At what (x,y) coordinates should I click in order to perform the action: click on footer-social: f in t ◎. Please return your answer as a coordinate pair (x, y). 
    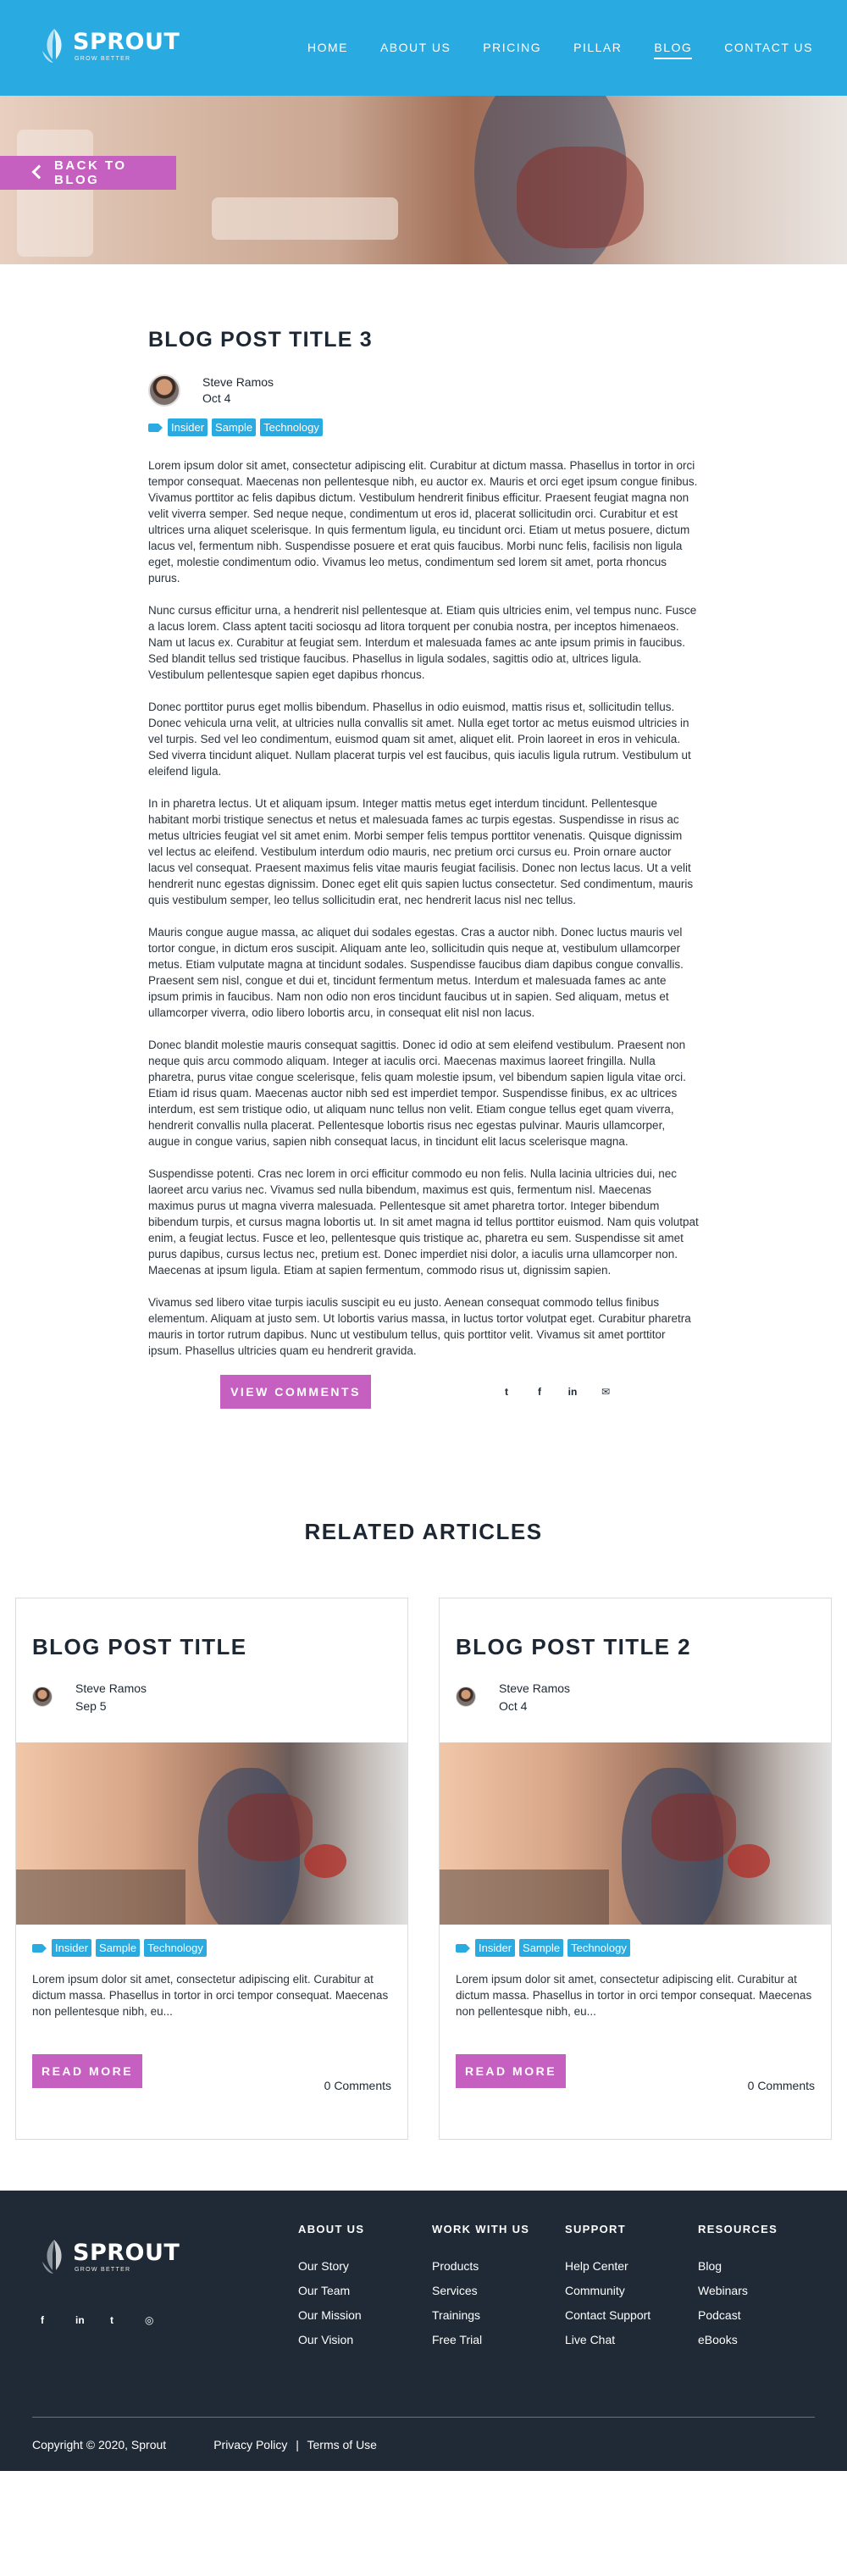
    Looking at the image, I should click on (110, 2320).